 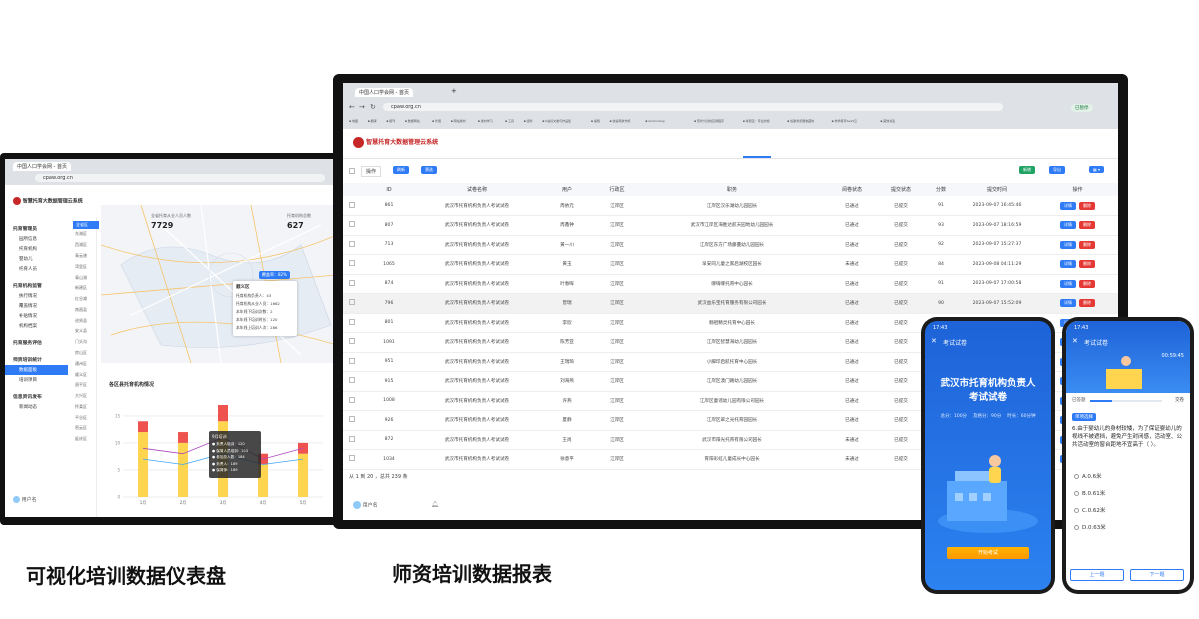 What do you see at coordinates (732, 189) in the screenshot?
I see `column-header: 职务` at bounding box center [732, 189].